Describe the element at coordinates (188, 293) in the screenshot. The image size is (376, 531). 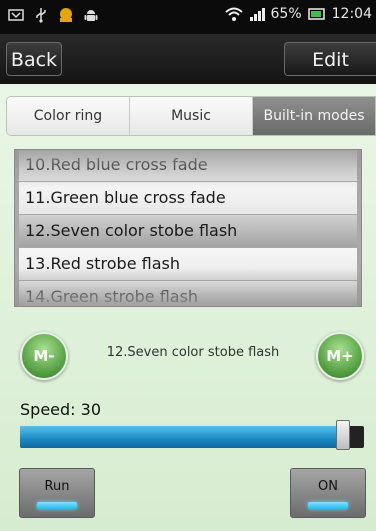
I see `mode-list-item: 14.Green strobe flash` at that location.